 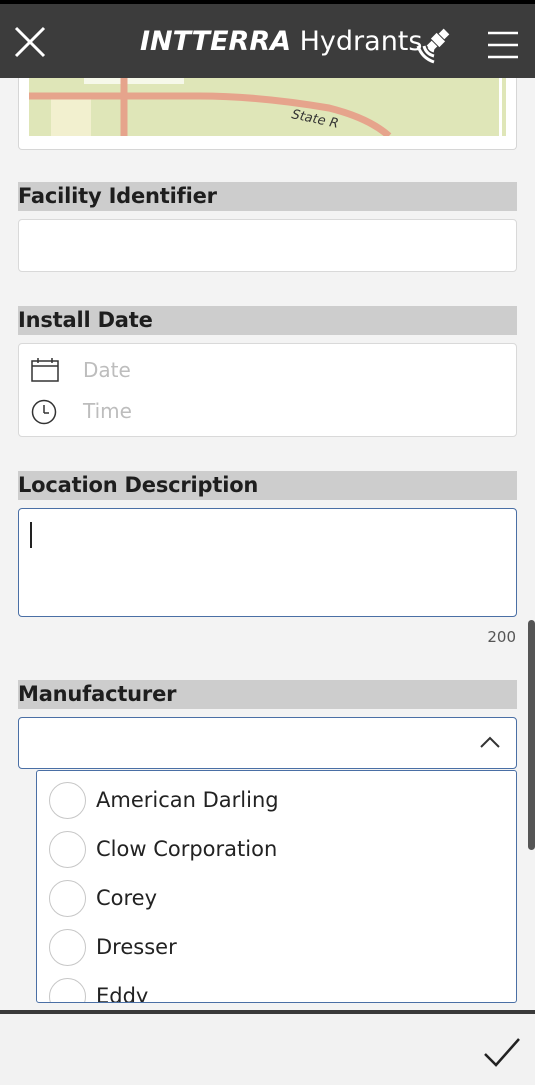 What do you see at coordinates (276, 942) in the screenshot?
I see `option-dresser: Dresser` at bounding box center [276, 942].